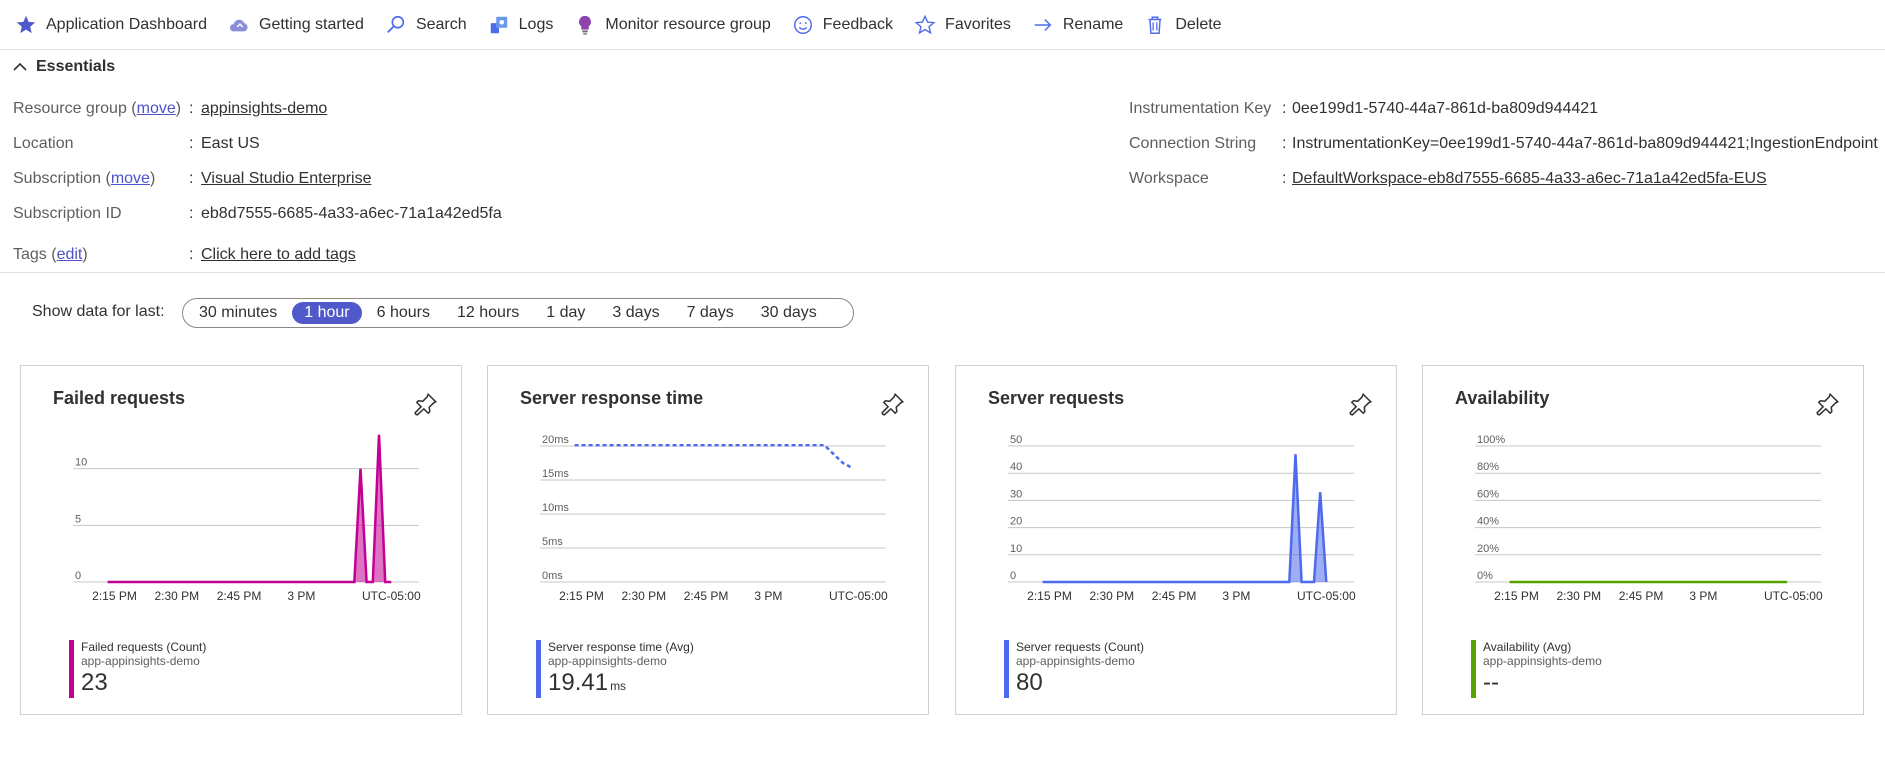 The width and height of the screenshot is (1885, 757). What do you see at coordinates (925, 25) in the screenshot?
I see `star-outline-icon` at bounding box center [925, 25].